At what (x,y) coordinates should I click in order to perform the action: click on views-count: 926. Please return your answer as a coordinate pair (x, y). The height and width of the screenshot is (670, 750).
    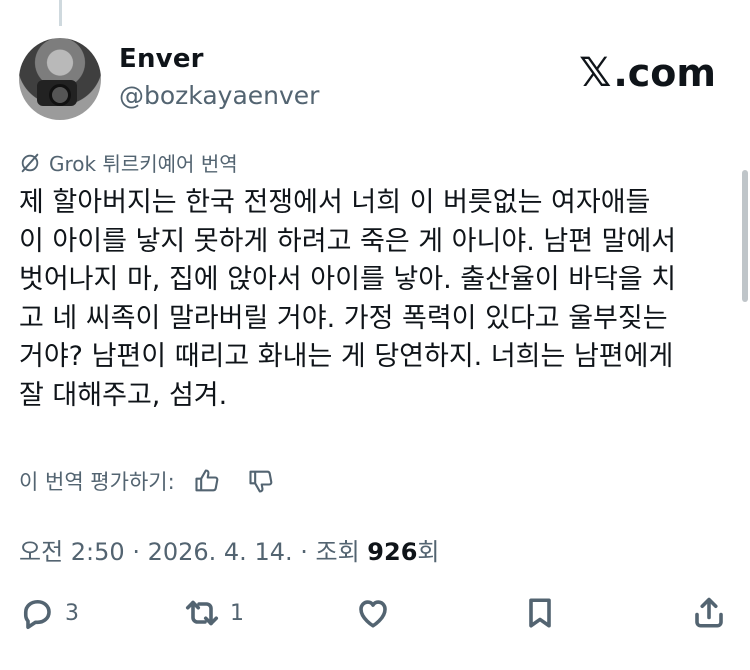
    Looking at the image, I should click on (392, 552).